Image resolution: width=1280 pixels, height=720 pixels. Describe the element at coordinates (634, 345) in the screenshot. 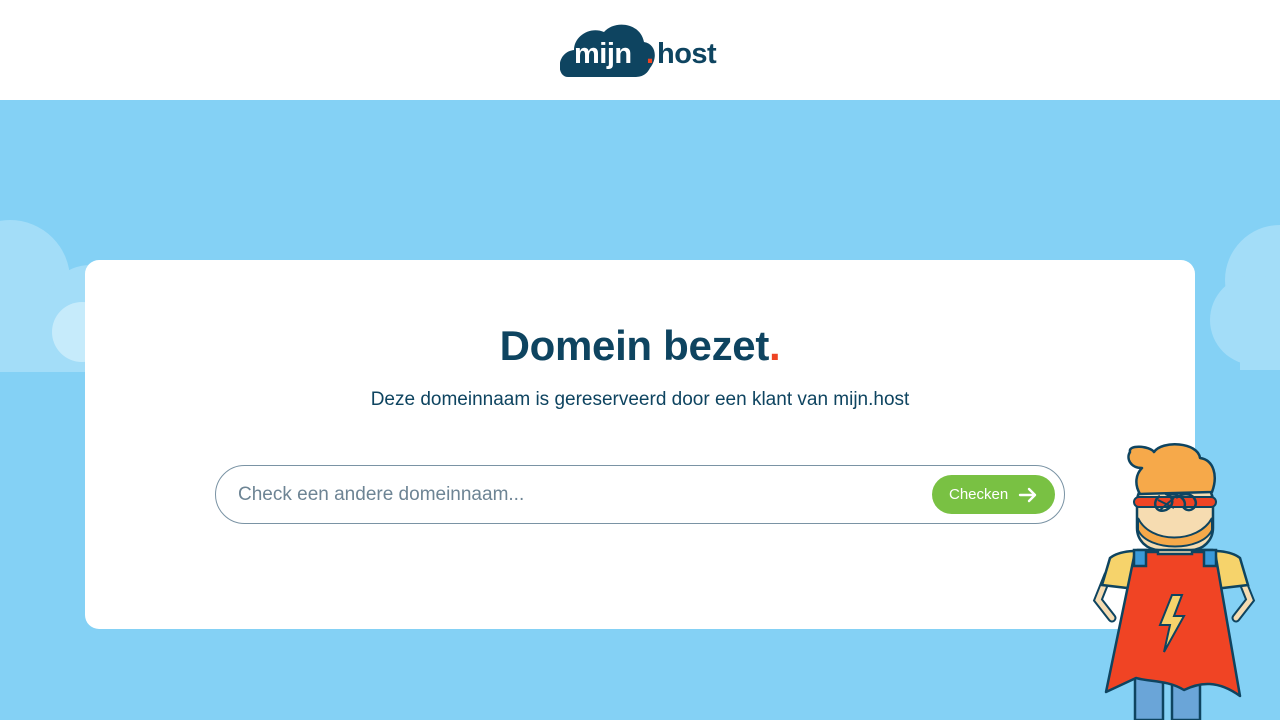

I see `page-title-text: Domein bezet` at that location.